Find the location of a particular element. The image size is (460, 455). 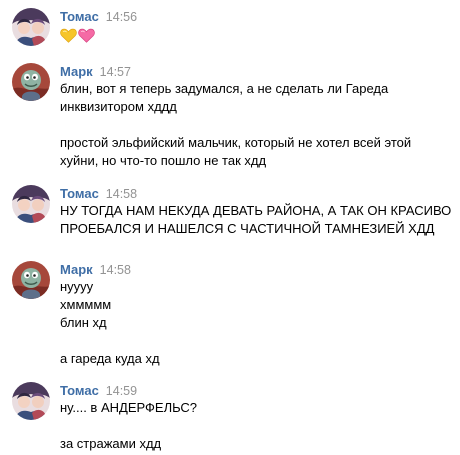

message-text-line: хммммм is located at coordinates (86, 304).